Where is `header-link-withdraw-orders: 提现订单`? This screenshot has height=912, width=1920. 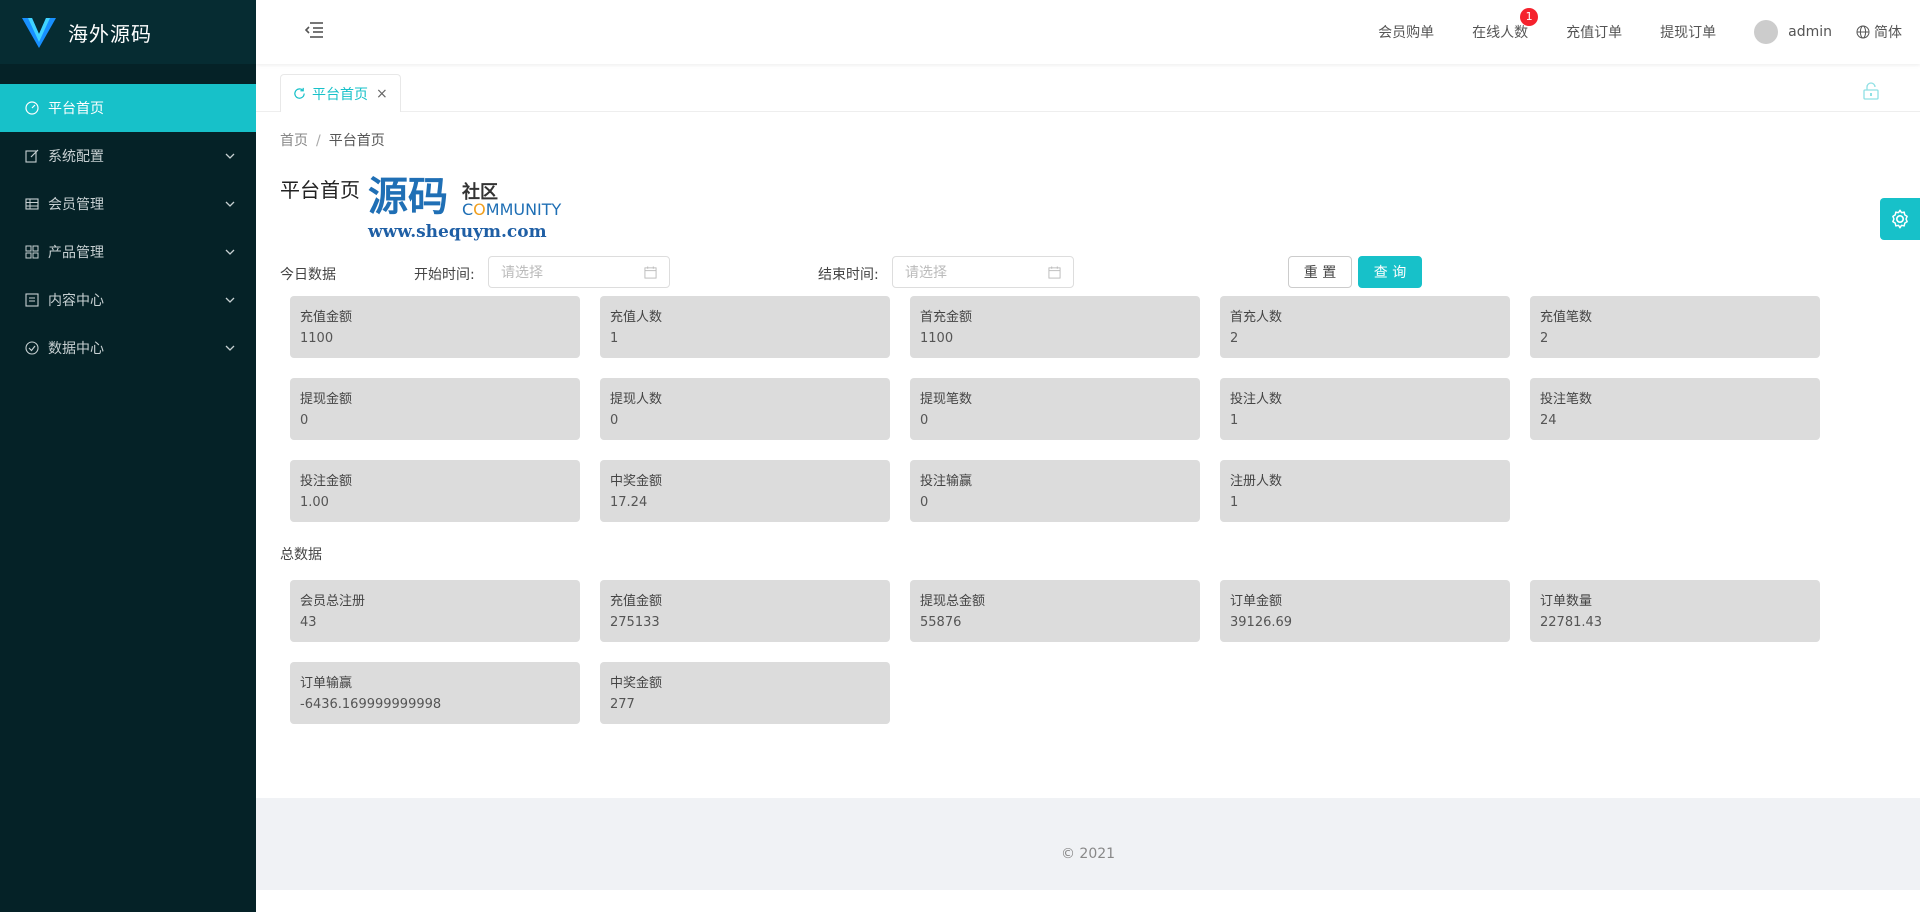
header-link-withdraw-orders: 提现订单 is located at coordinates (1688, 32).